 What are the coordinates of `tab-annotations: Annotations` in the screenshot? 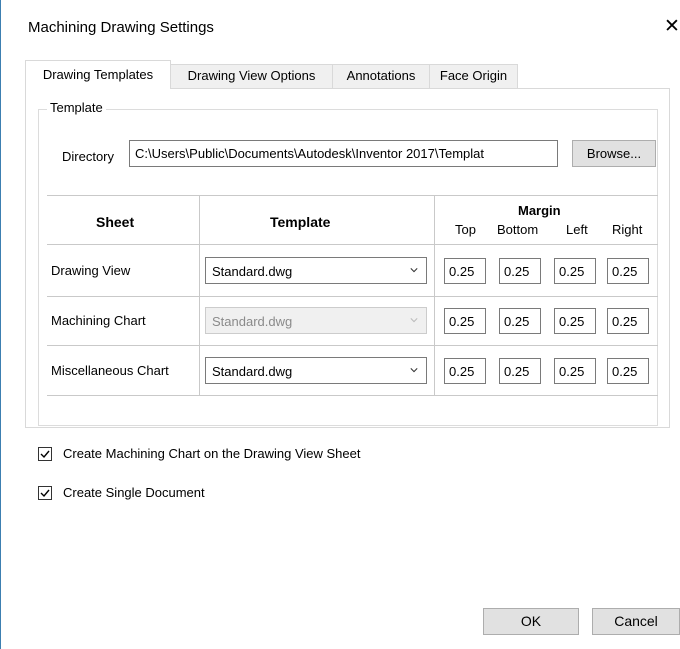 It's located at (381, 76).